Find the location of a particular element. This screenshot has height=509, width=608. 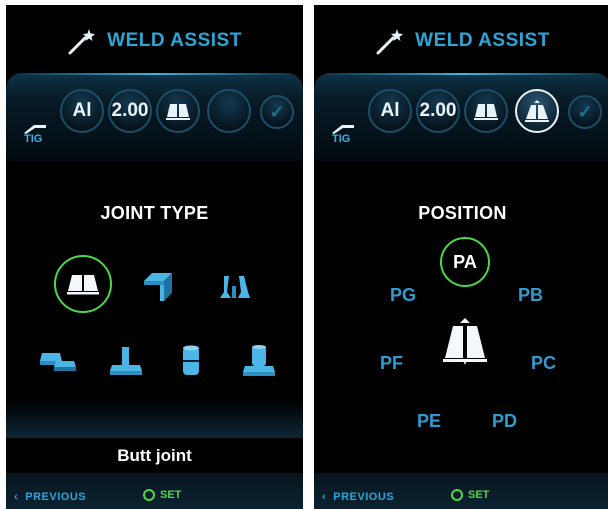

joint-option-t is located at coordinates (234, 287).